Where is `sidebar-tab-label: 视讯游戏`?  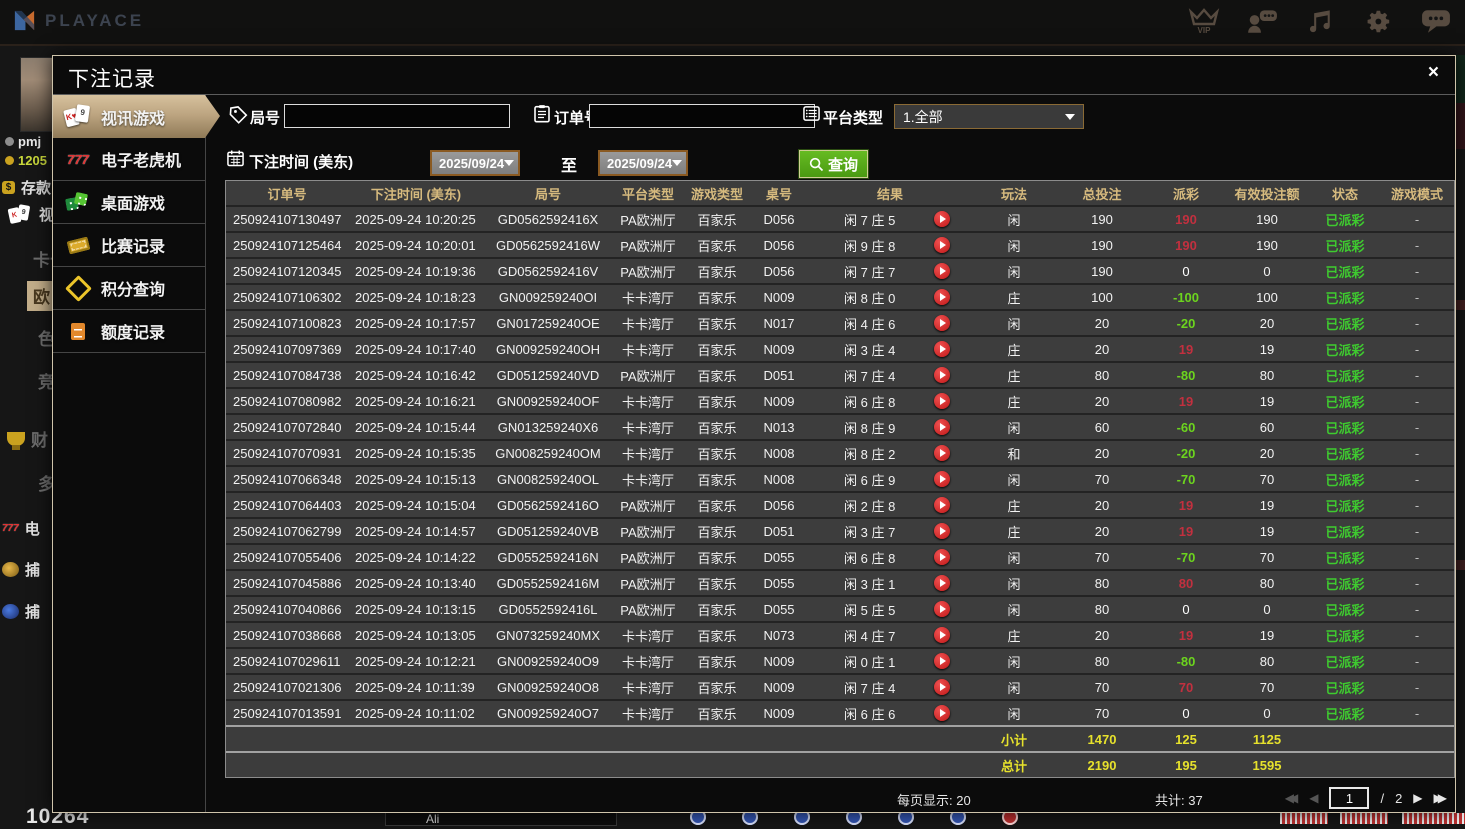 sidebar-tab-label: 视讯游戏 is located at coordinates (133, 119).